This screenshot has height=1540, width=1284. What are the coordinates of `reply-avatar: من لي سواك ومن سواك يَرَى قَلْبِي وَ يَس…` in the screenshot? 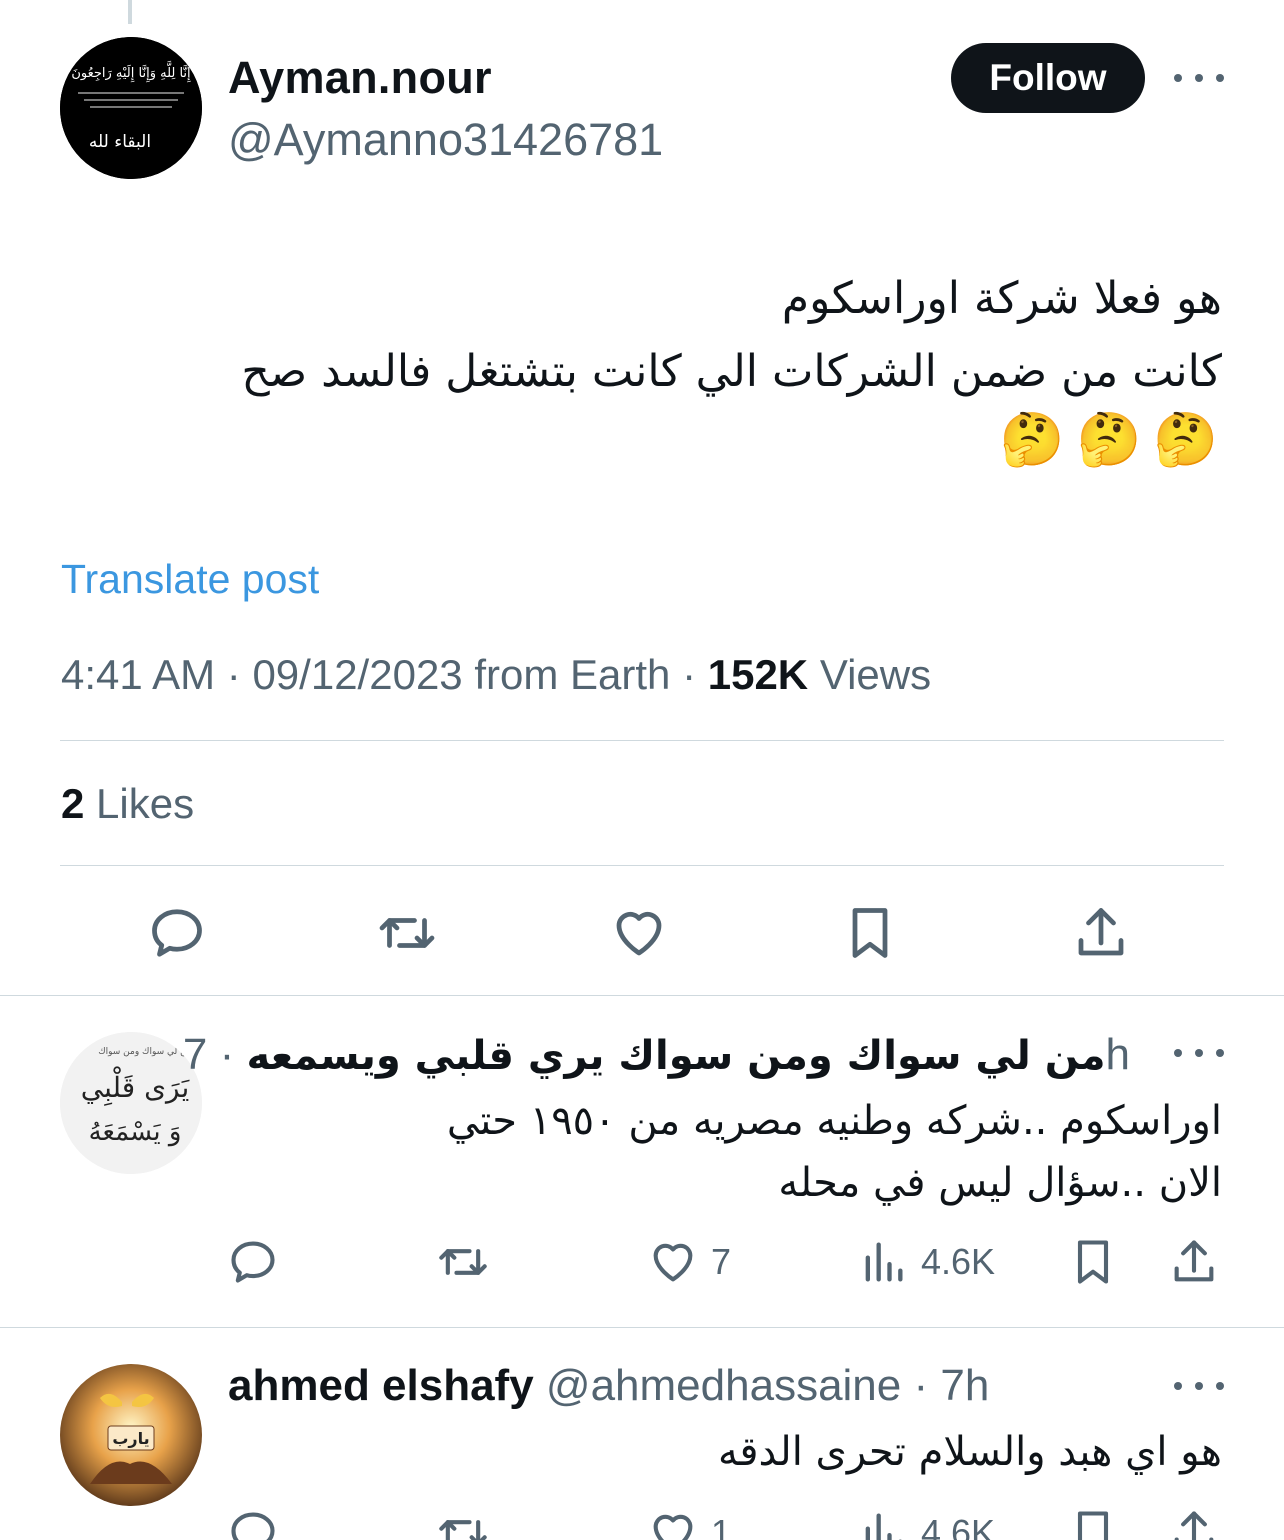 It's located at (131, 1103).